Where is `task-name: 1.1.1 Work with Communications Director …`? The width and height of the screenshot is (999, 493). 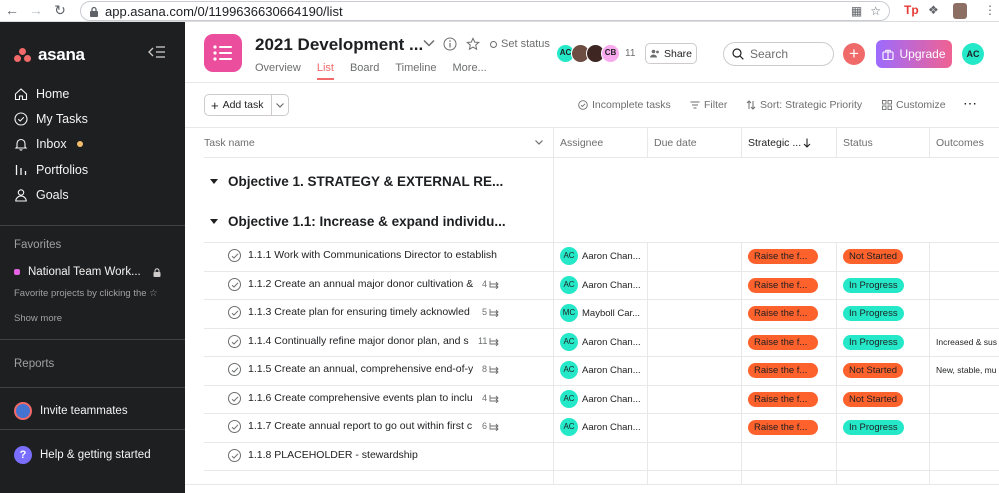
task-name: 1.1.1 Work with Communications Director … is located at coordinates (373, 255).